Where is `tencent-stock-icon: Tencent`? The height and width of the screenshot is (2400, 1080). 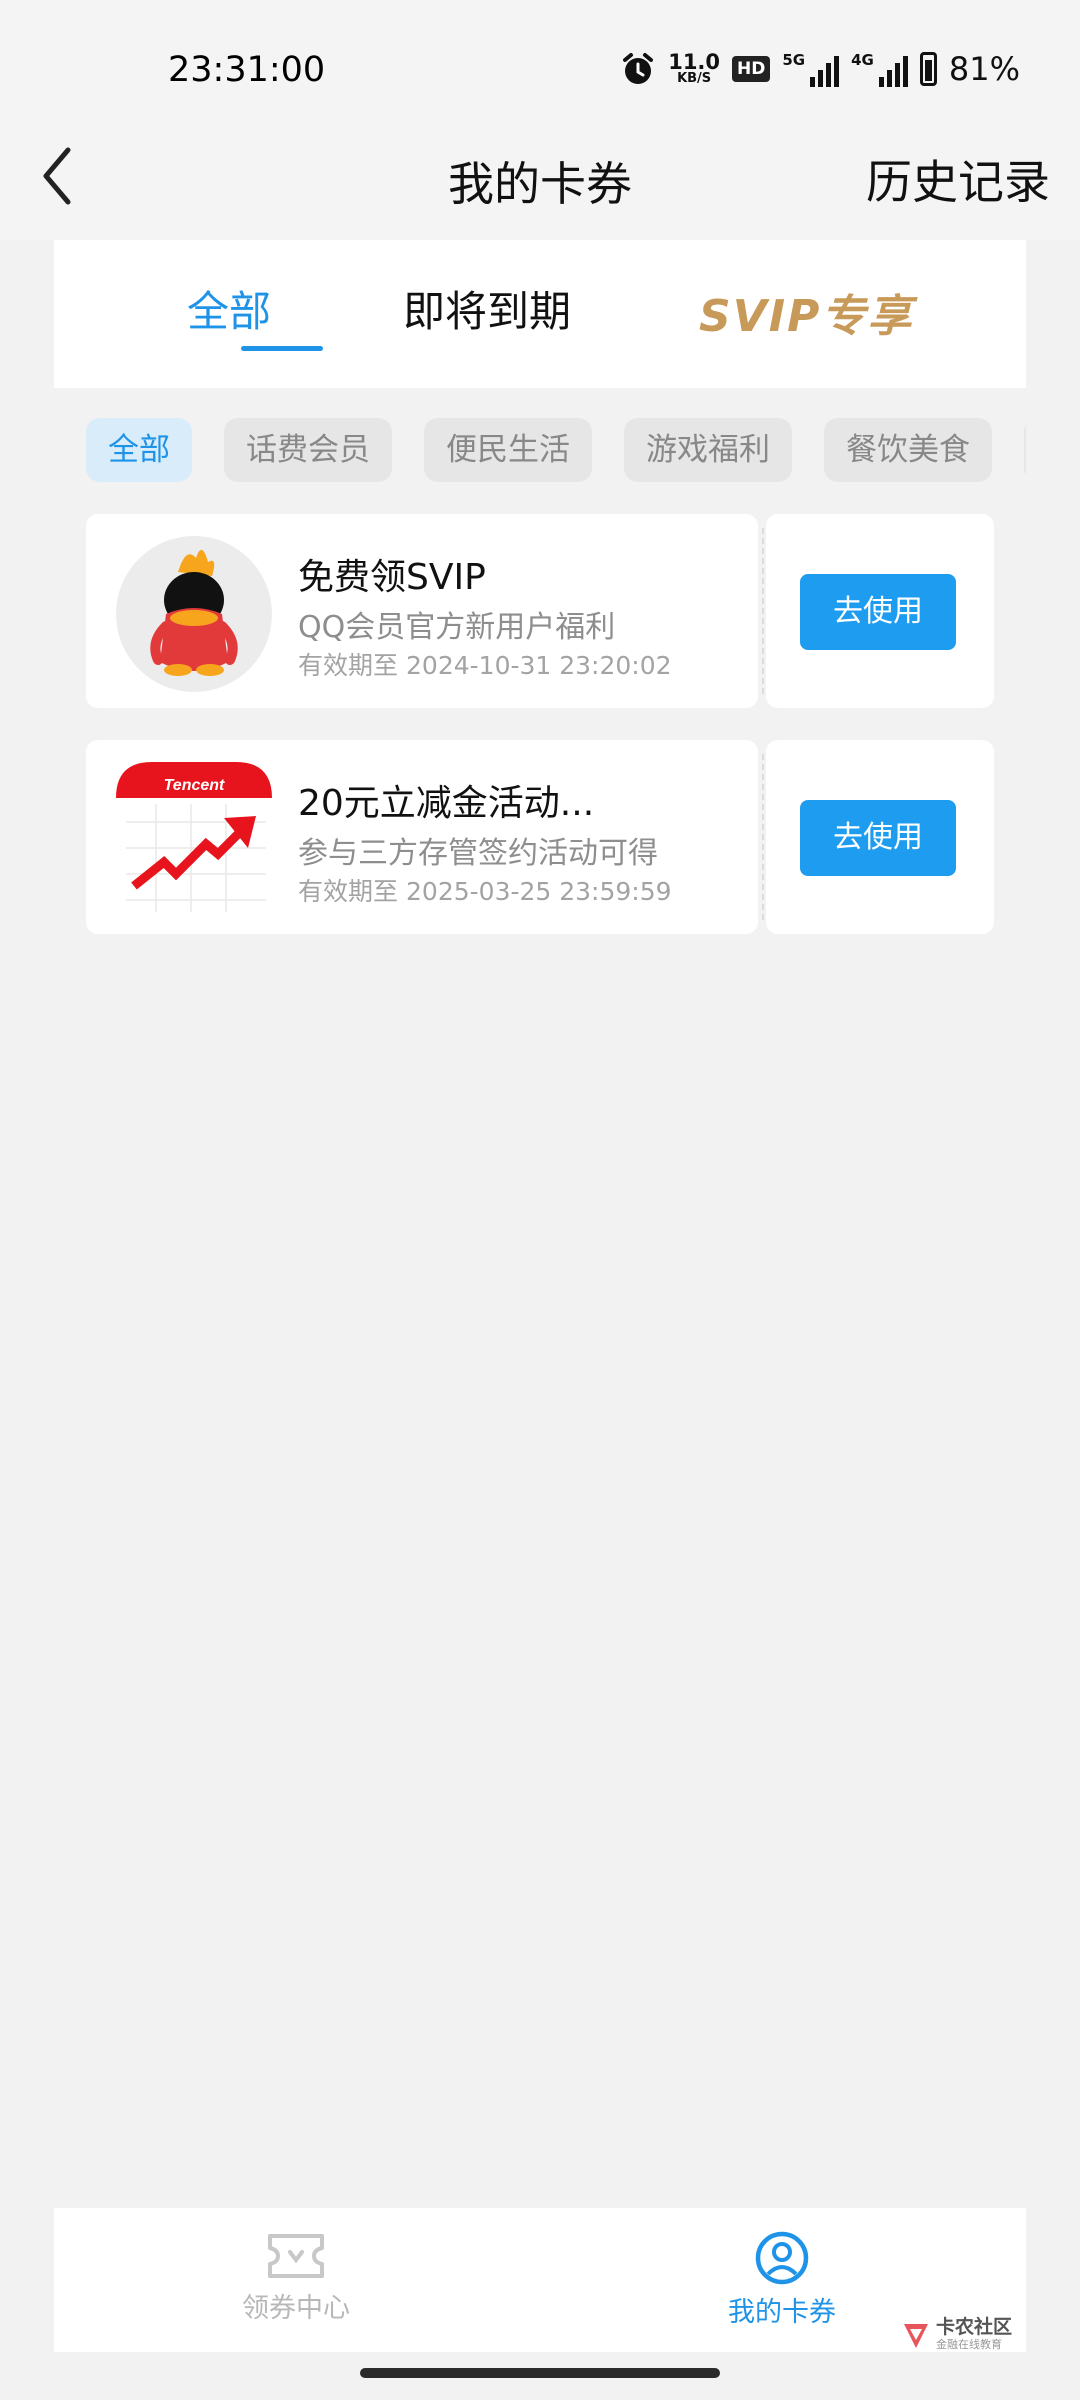
tencent-stock-icon: Tencent is located at coordinates (194, 840).